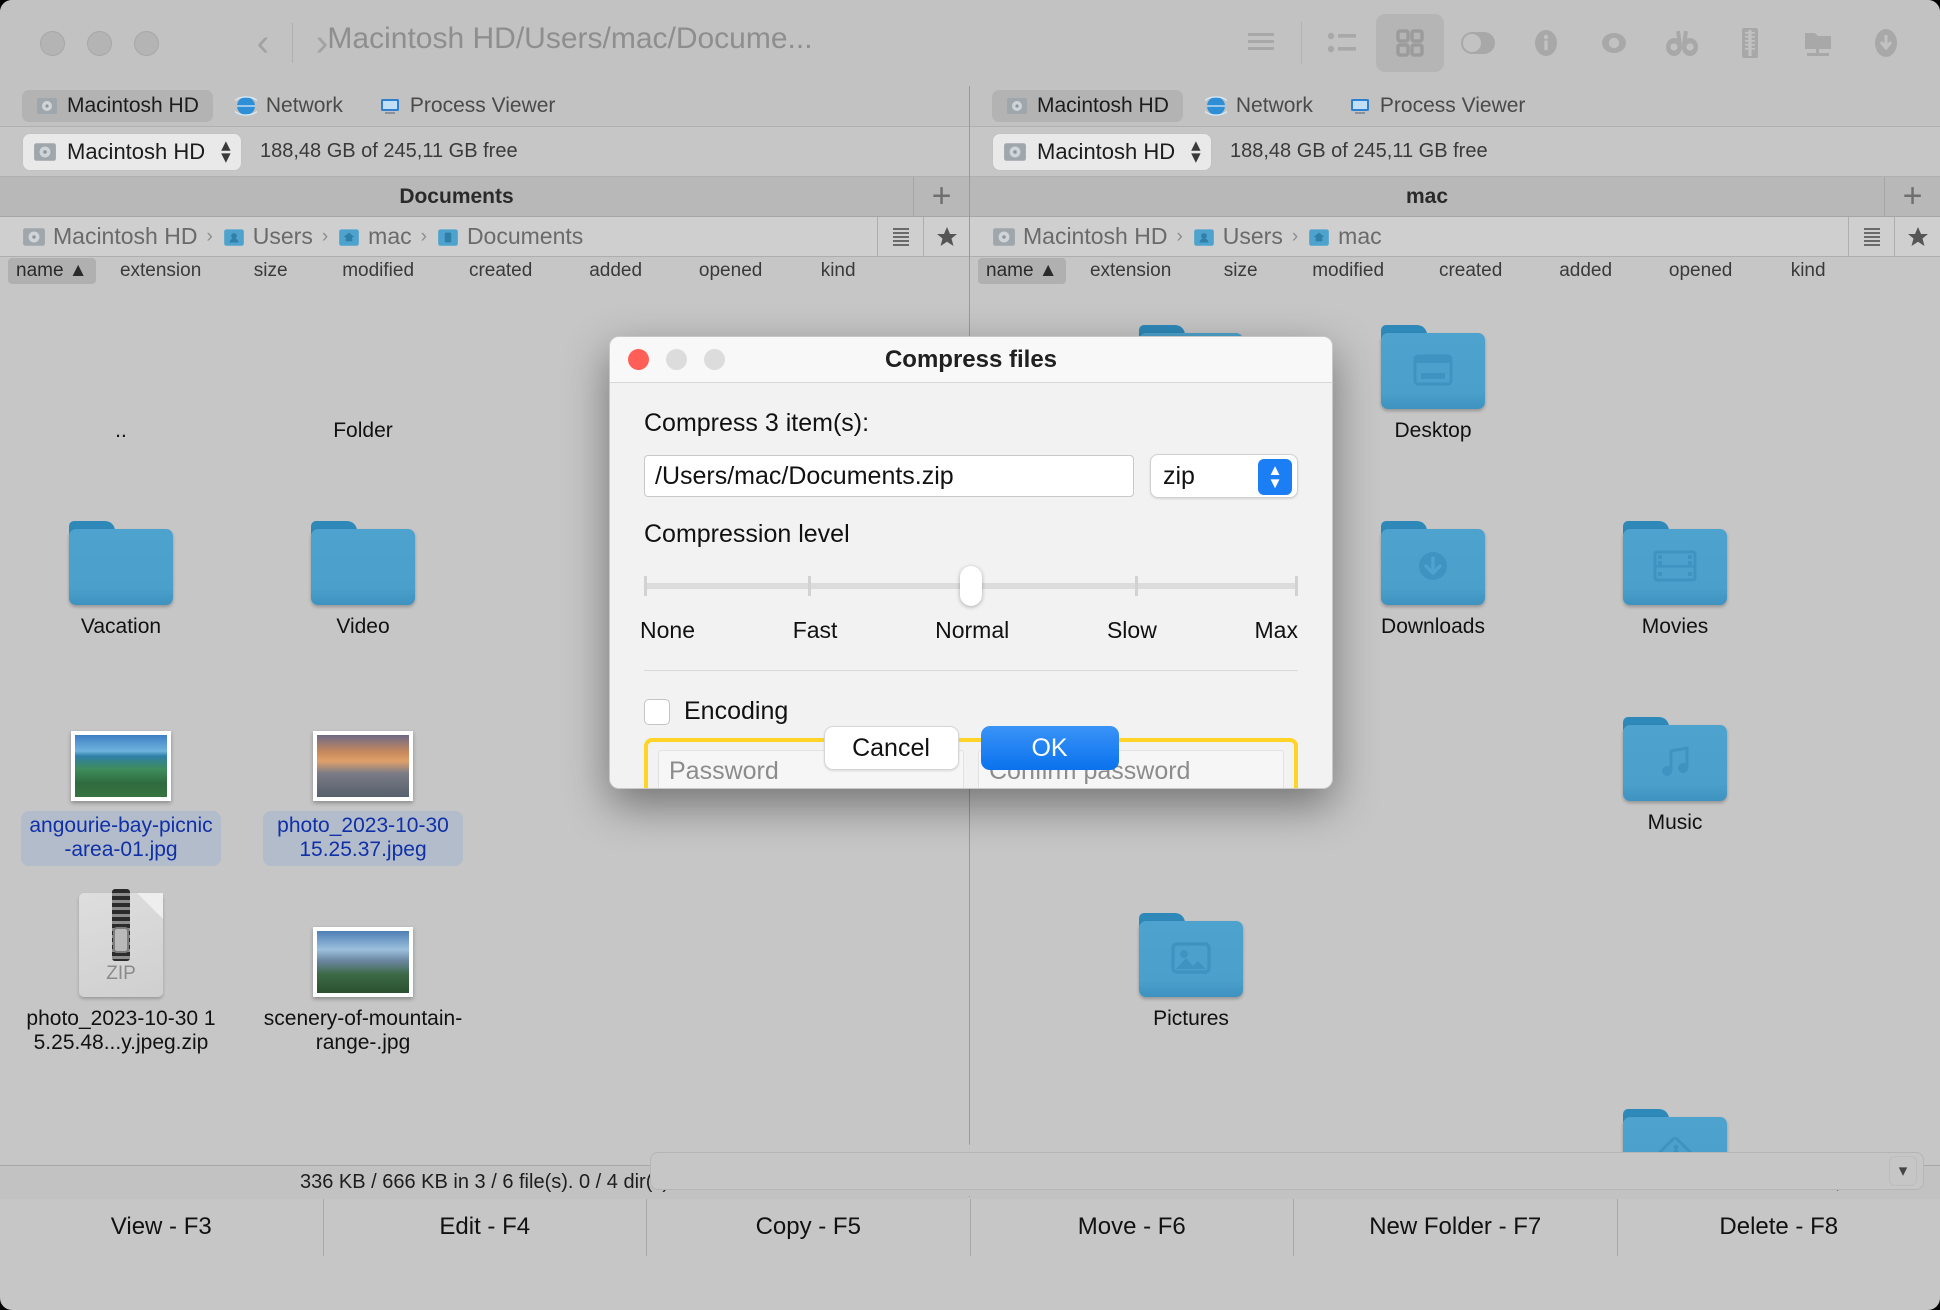  Describe the element at coordinates (1614, 43) in the screenshot. I see `eye-preview-icon` at that location.